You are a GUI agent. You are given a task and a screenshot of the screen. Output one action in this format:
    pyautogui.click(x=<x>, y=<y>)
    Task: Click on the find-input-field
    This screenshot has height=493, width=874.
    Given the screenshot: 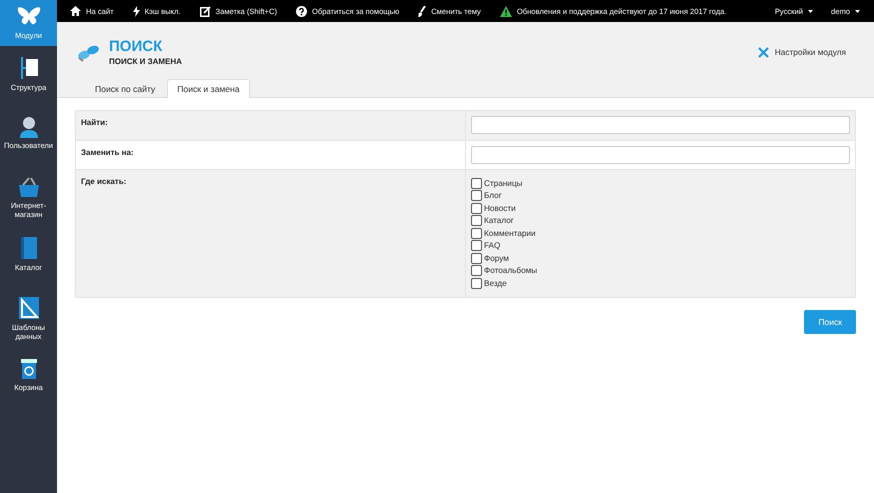 What is the action you would take?
    pyautogui.click(x=660, y=125)
    